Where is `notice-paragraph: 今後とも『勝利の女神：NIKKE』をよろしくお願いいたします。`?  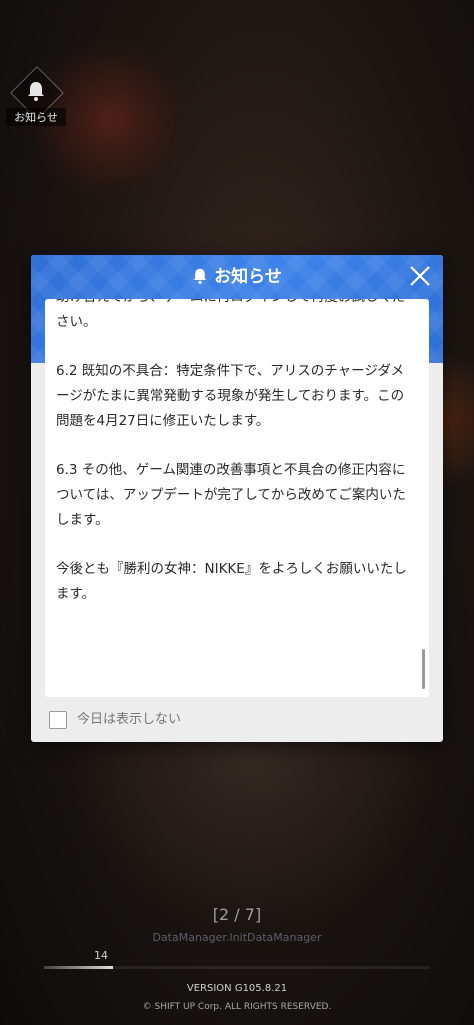 notice-paragraph: 今後とも『勝利の女神：NIKKE』をよろしくお願いいたします。 is located at coordinates (231, 581).